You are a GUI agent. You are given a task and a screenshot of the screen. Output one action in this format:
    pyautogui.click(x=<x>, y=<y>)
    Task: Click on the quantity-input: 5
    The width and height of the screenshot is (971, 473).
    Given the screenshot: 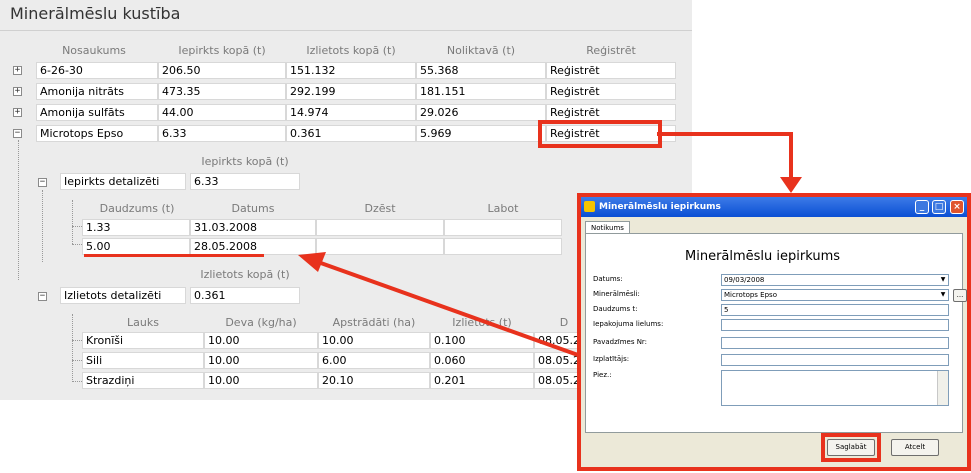 What is the action you would take?
    pyautogui.click(x=835, y=310)
    